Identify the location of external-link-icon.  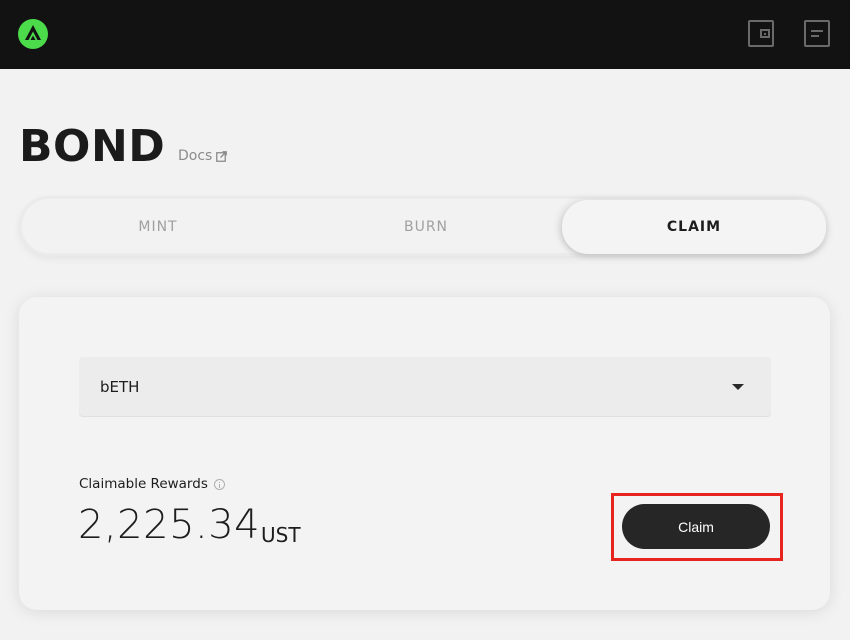
(222, 156).